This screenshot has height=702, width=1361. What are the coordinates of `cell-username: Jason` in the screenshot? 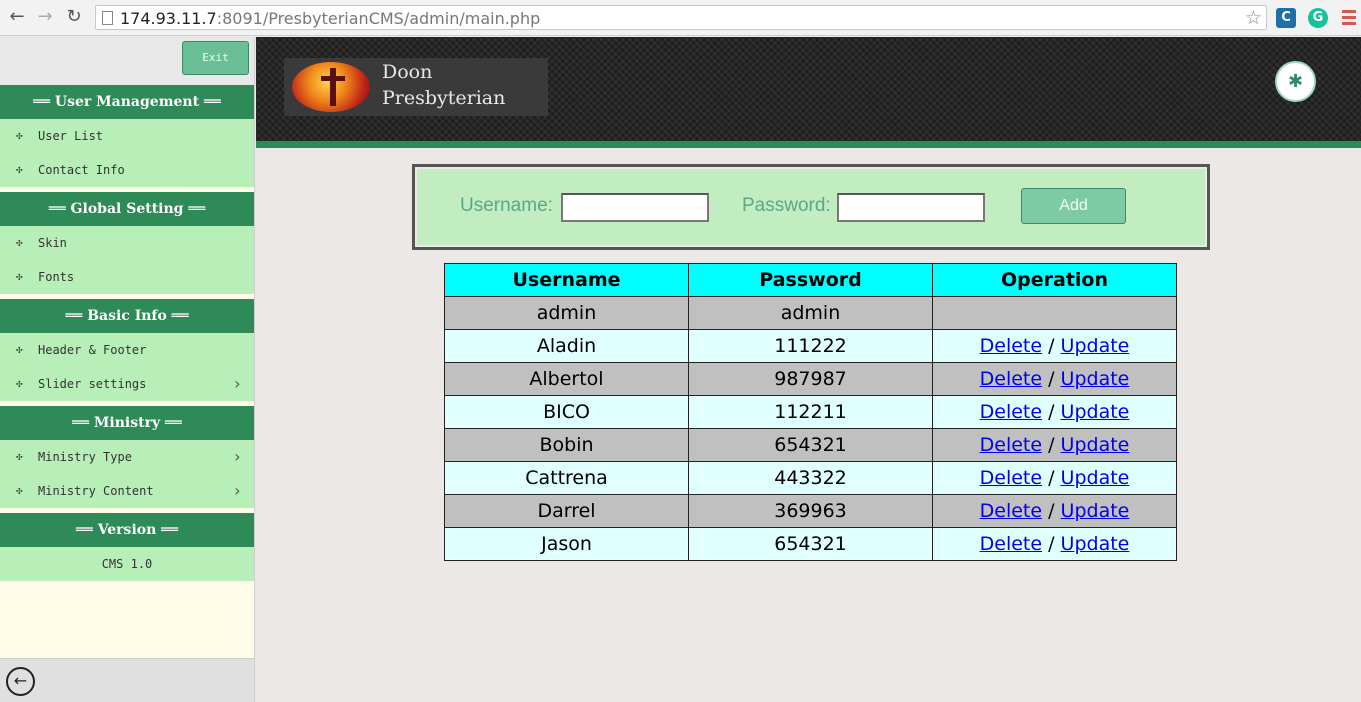 It's located at (566, 544).